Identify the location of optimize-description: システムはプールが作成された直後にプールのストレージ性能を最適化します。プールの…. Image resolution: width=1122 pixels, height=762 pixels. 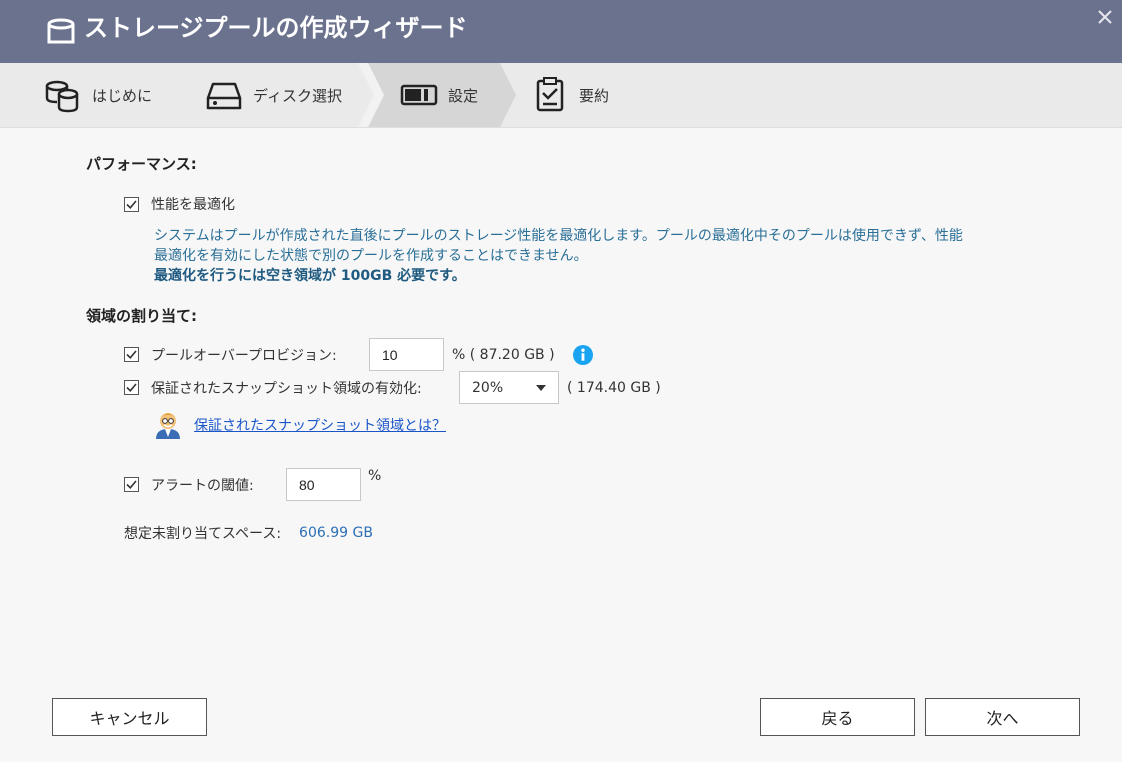
(594, 256).